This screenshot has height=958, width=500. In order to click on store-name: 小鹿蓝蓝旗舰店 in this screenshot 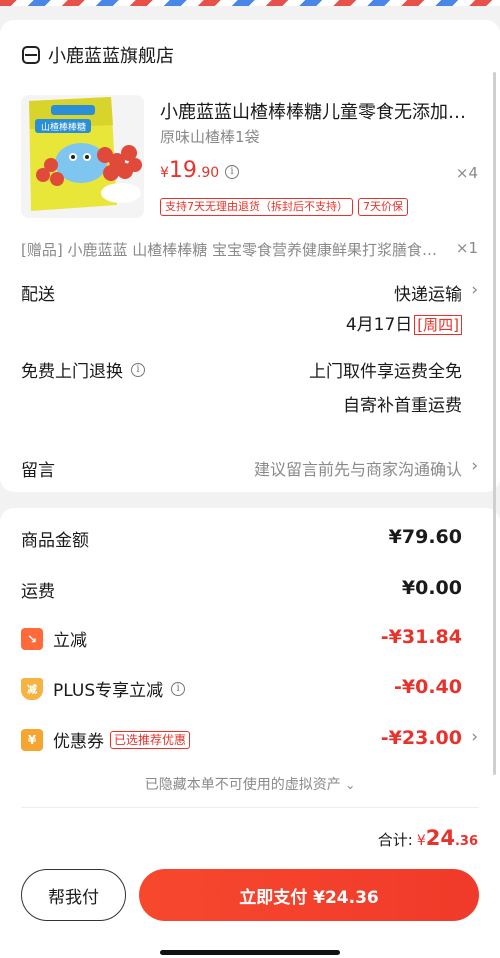, I will do `click(111, 56)`.